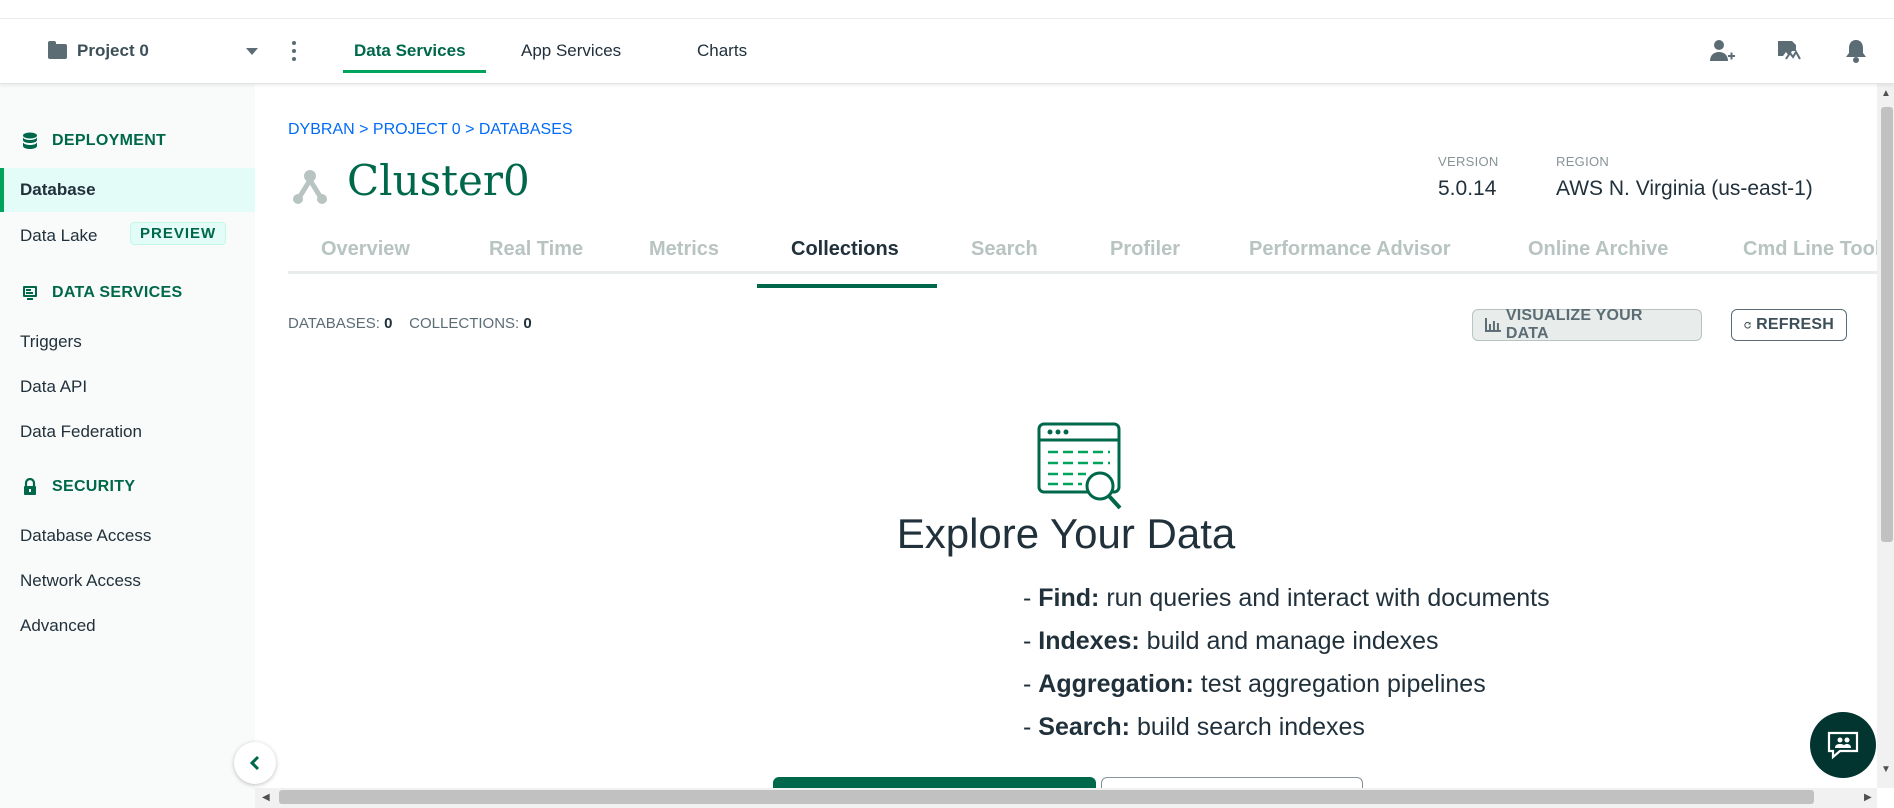 The image size is (1894, 808). Describe the element at coordinates (94, 486) in the screenshot. I see `section-title: SECURITY` at that location.